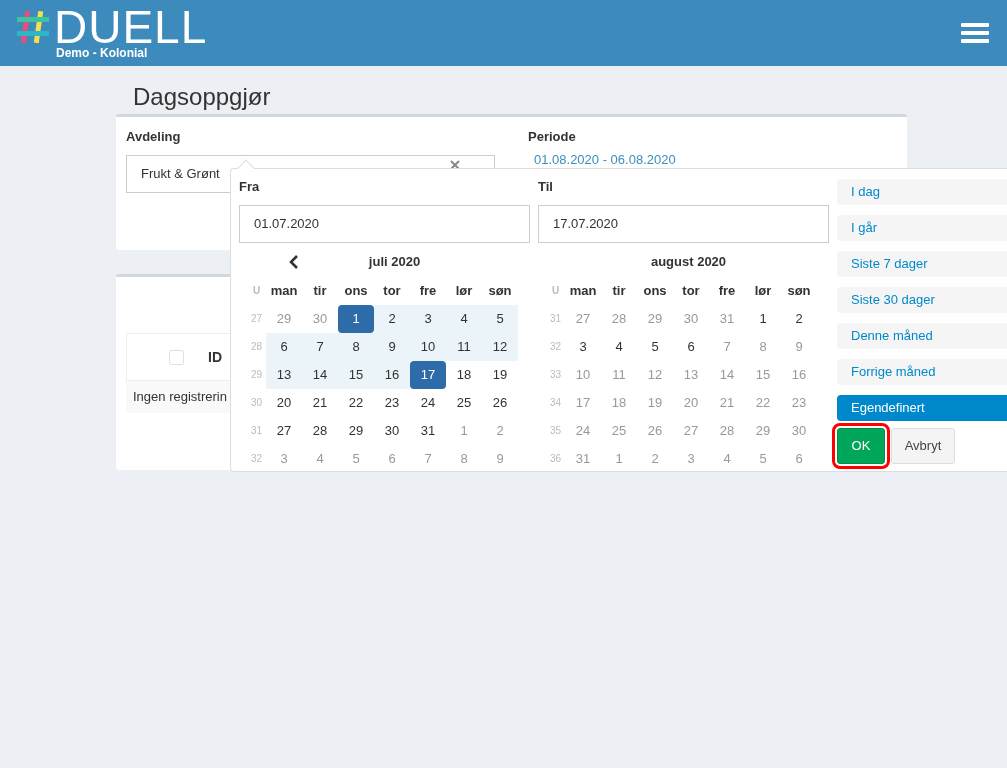 This screenshot has height=768, width=1007. I want to click on calendar-day: 21, so click(727, 402).